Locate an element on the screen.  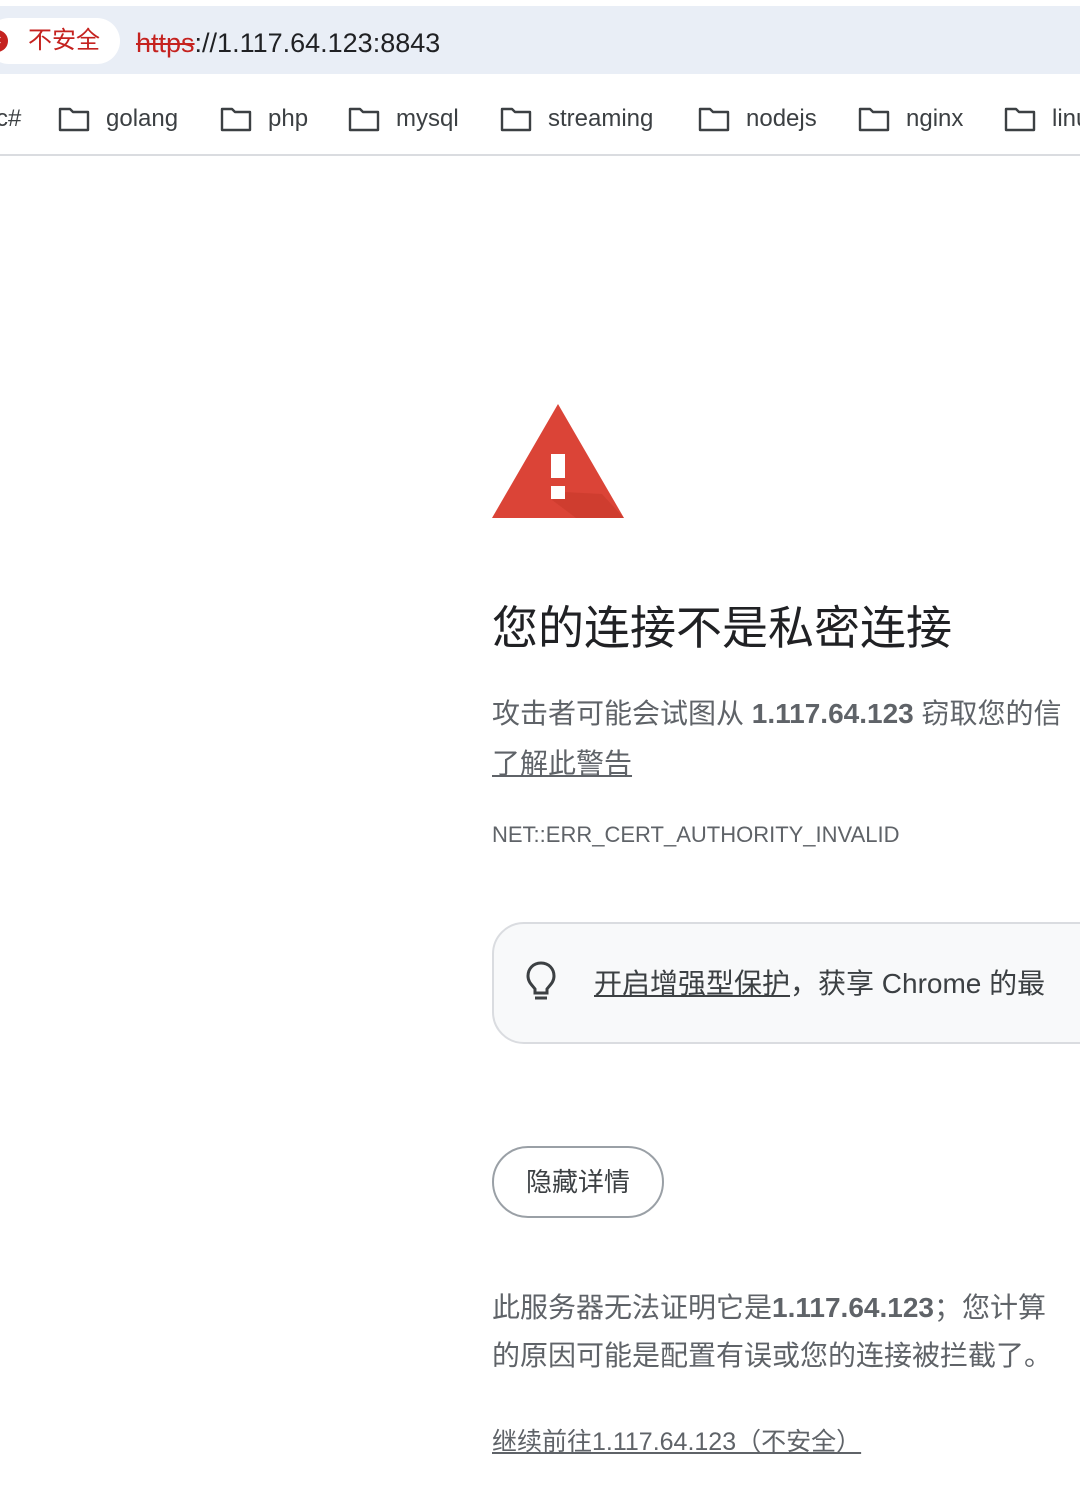
bookmark-label: mysql is located at coordinates (427, 118).